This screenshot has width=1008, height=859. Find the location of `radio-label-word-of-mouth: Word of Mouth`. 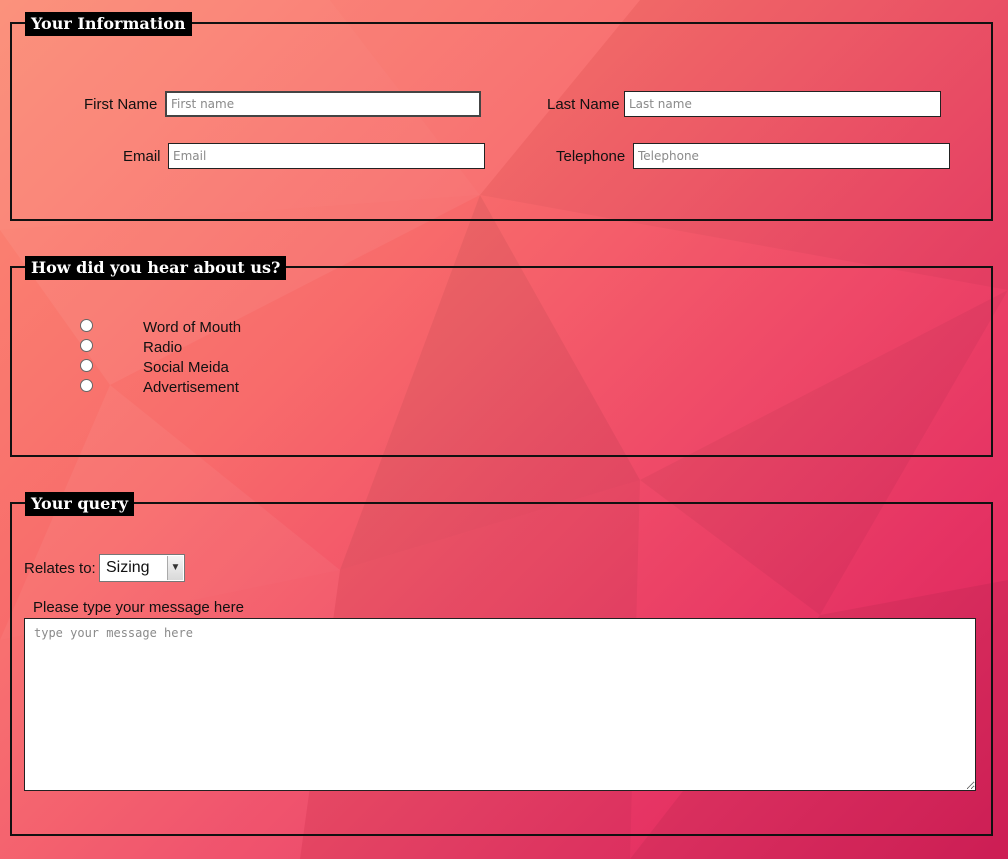

radio-label-word-of-mouth: Word of Mouth is located at coordinates (192, 327).